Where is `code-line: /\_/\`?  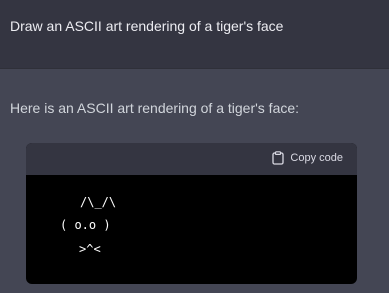
code-line: /\_/\ is located at coordinates (98, 202).